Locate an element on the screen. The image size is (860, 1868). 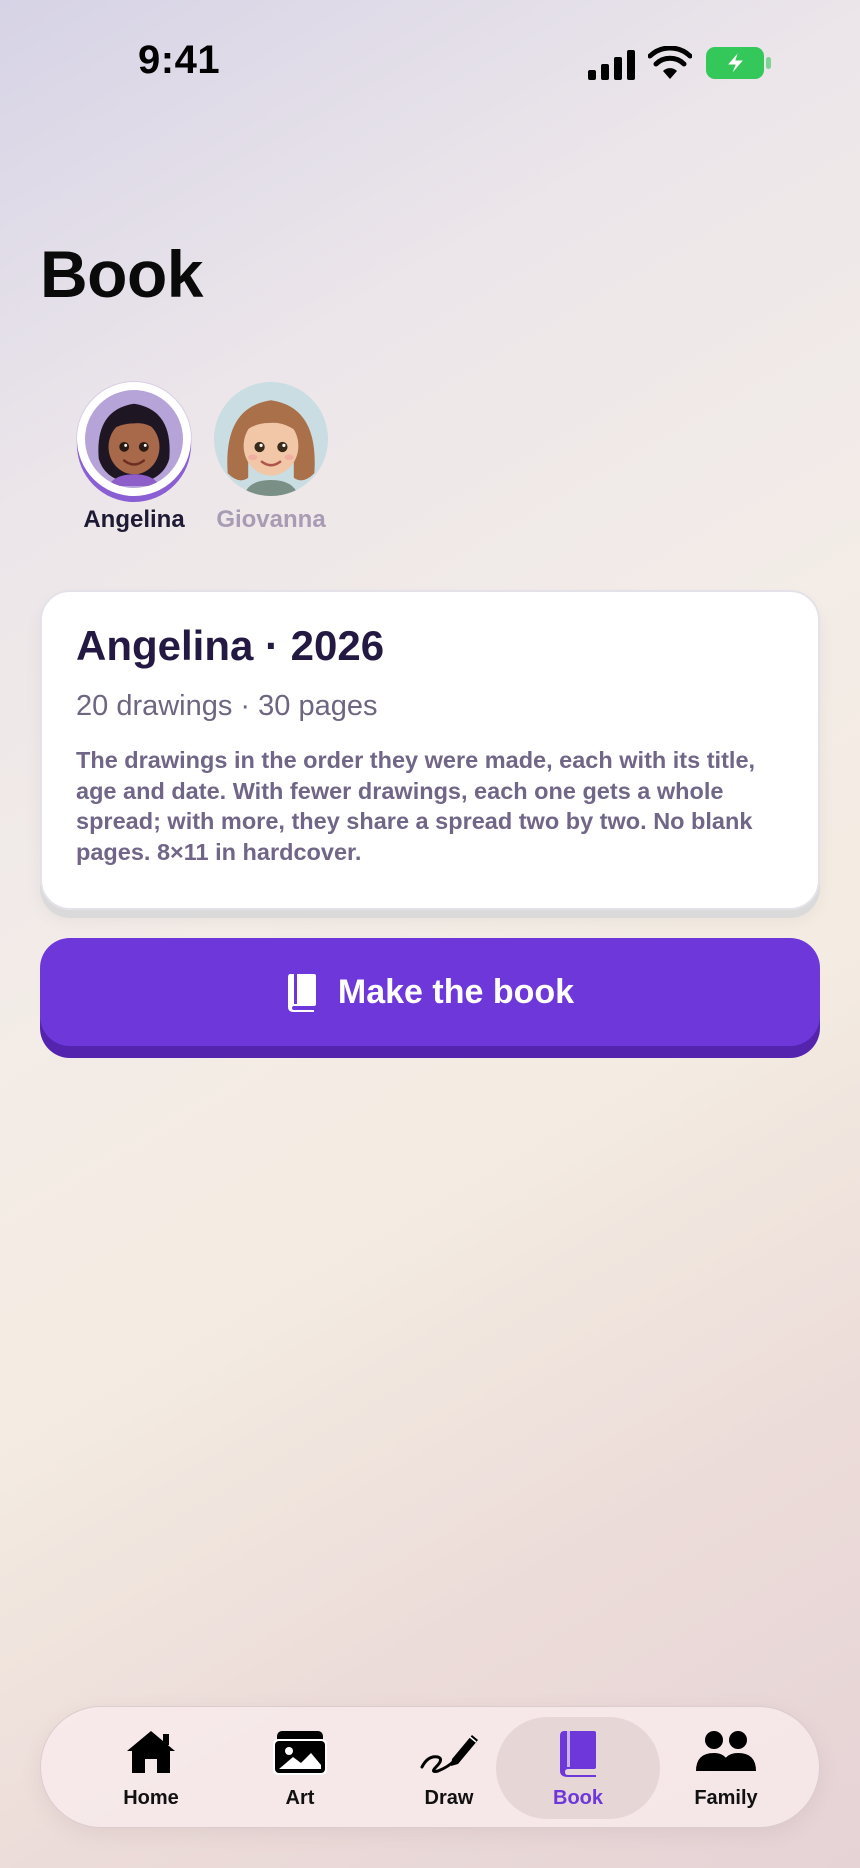
tab-label: Family is located at coordinates (726, 1798).